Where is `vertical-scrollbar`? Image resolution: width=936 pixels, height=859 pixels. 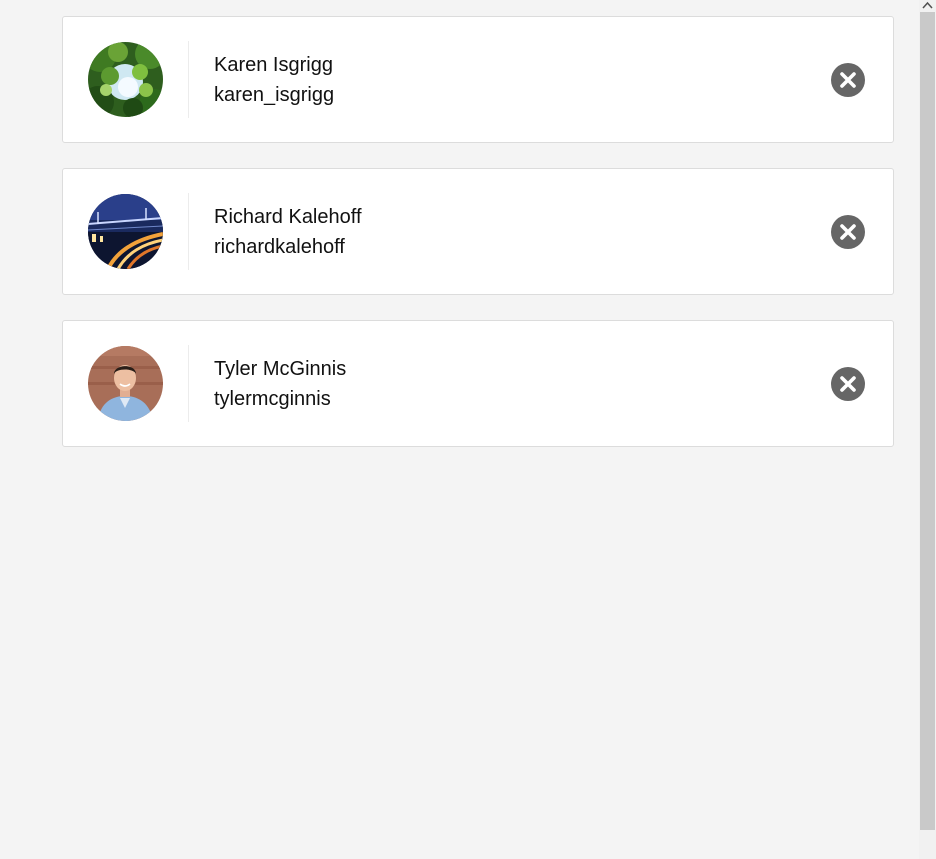
vertical-scrollbar is located at coordinates (927, 429).